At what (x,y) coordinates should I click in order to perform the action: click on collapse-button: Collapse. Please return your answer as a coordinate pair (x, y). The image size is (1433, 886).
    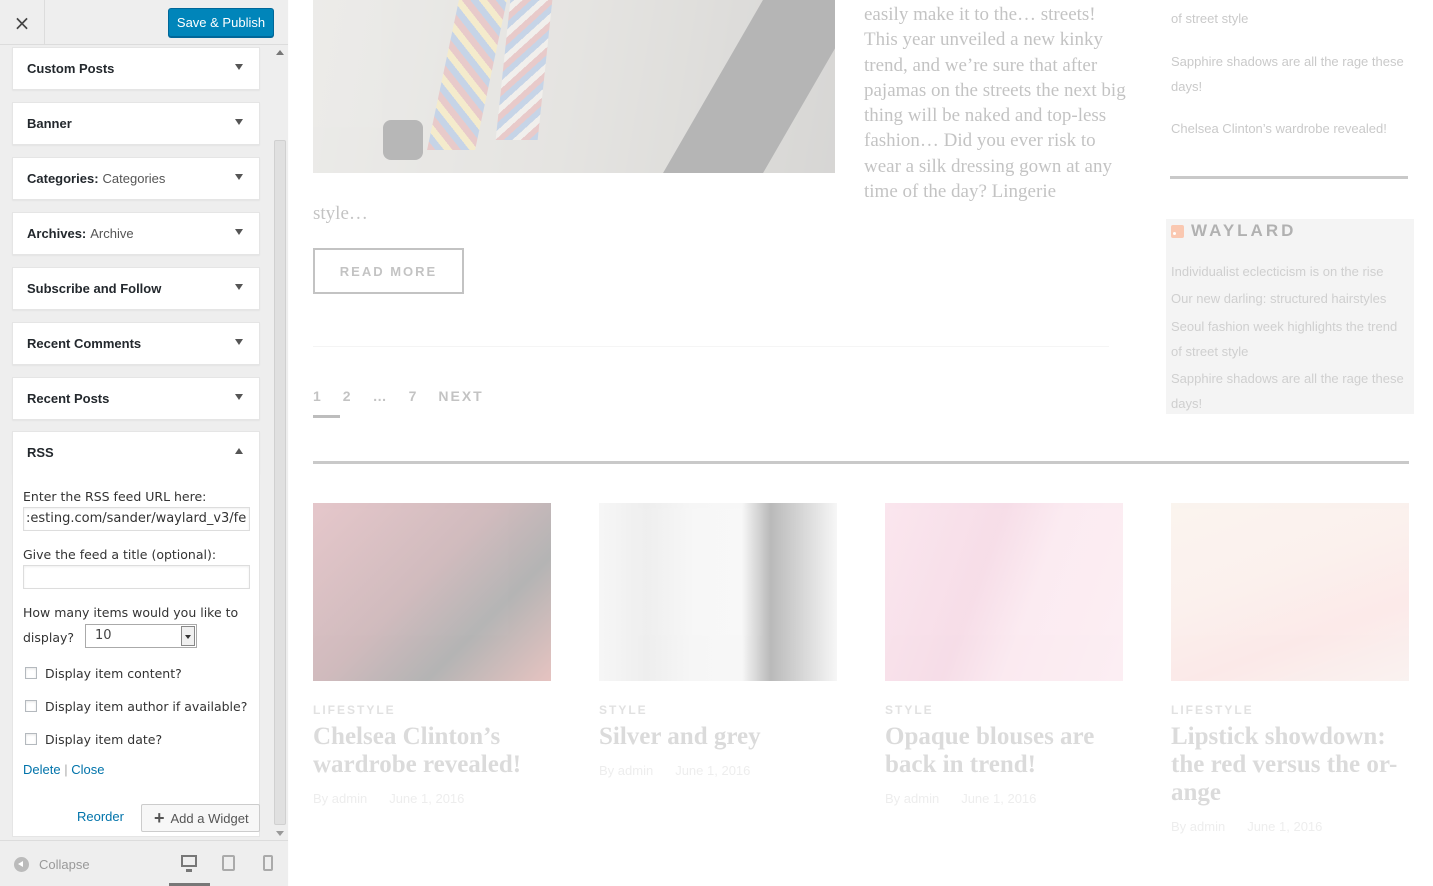
    Looking at the image, I should click on (52, 864).